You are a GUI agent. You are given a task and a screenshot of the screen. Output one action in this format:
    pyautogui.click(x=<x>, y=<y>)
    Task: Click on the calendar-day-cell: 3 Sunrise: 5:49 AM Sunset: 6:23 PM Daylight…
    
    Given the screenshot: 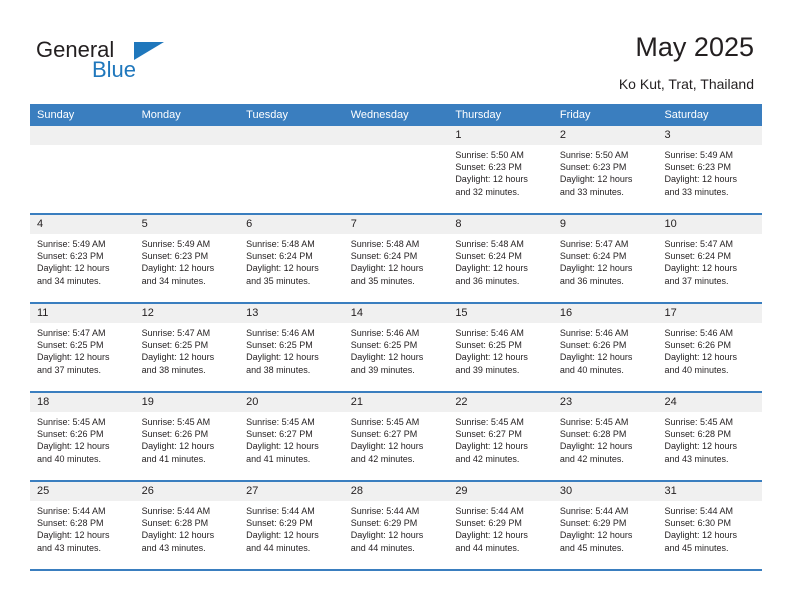 What is the action you would take?
    pyautogui.click(x=710, y=169)
    